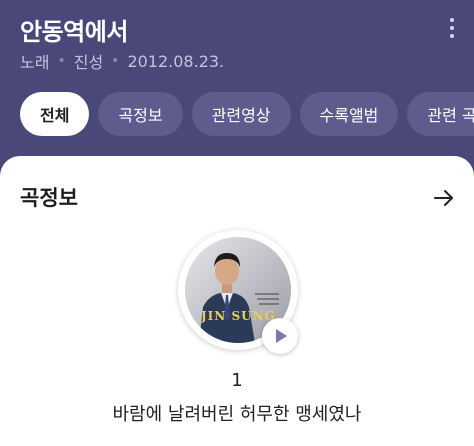  Describe the element at coordinates (238, 316) in the screenshot. I see `album-artist-logo: JIN SUNG` at that location.